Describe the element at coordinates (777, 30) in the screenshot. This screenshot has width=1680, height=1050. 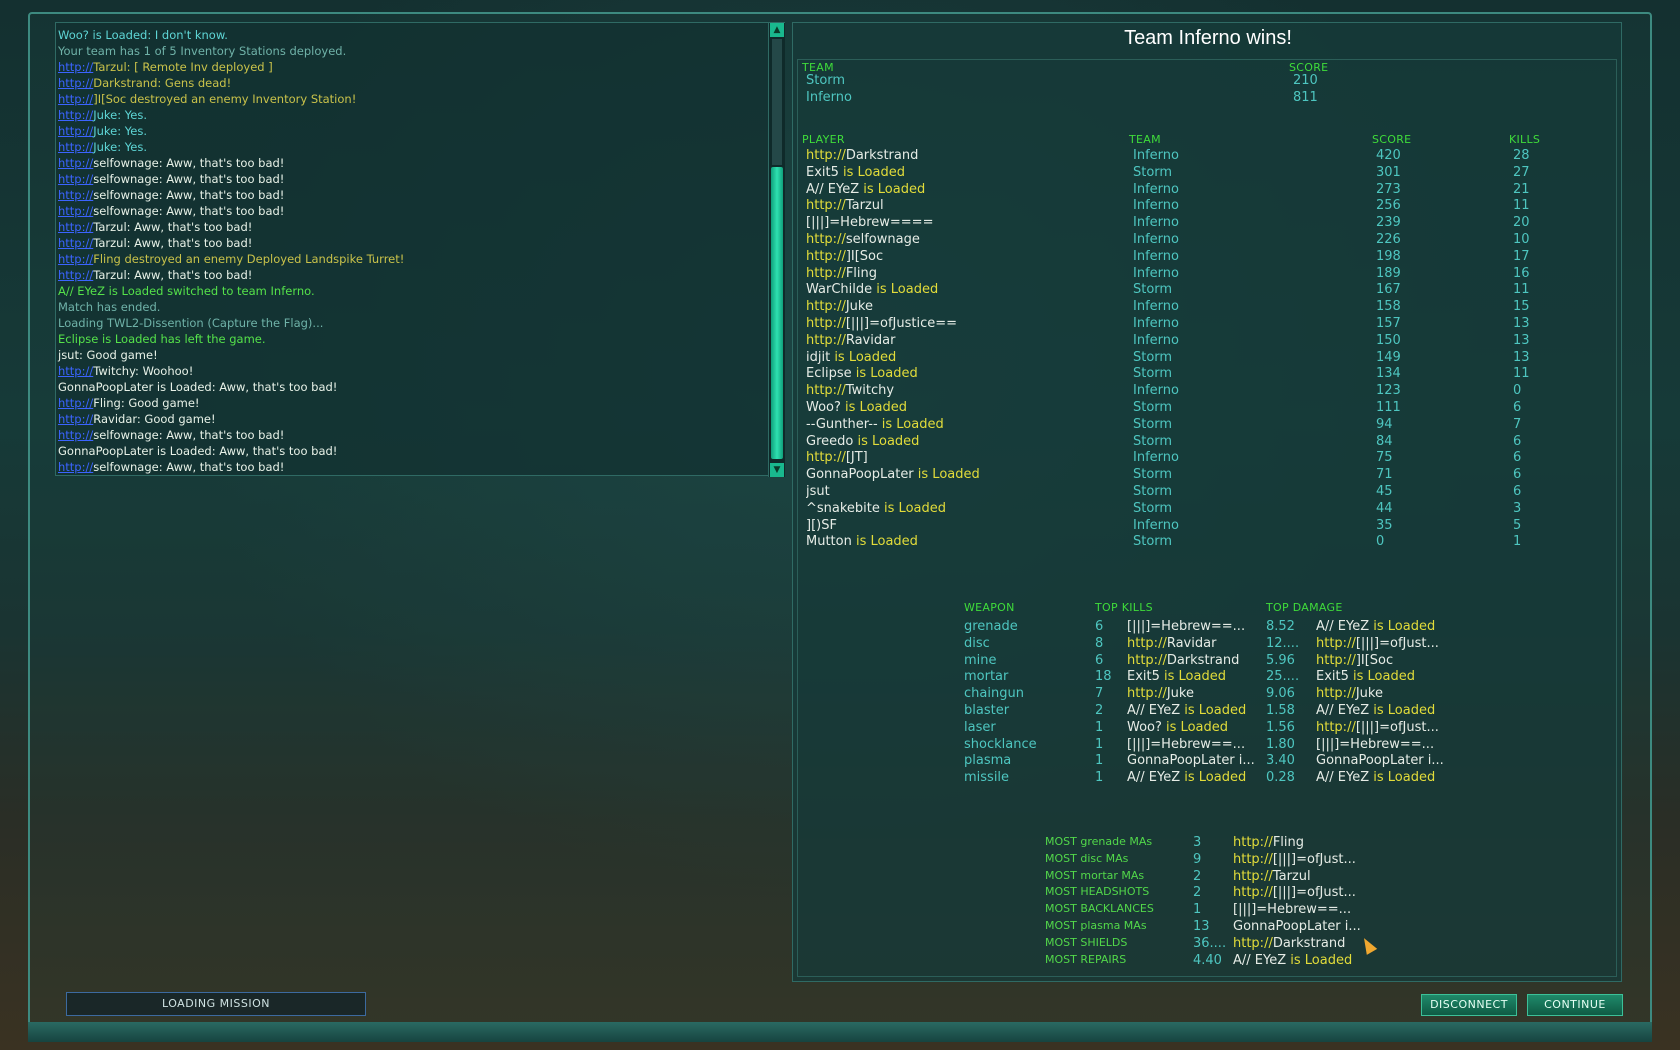
I see `scroll-up-arrow-icon: ▲` at that location.